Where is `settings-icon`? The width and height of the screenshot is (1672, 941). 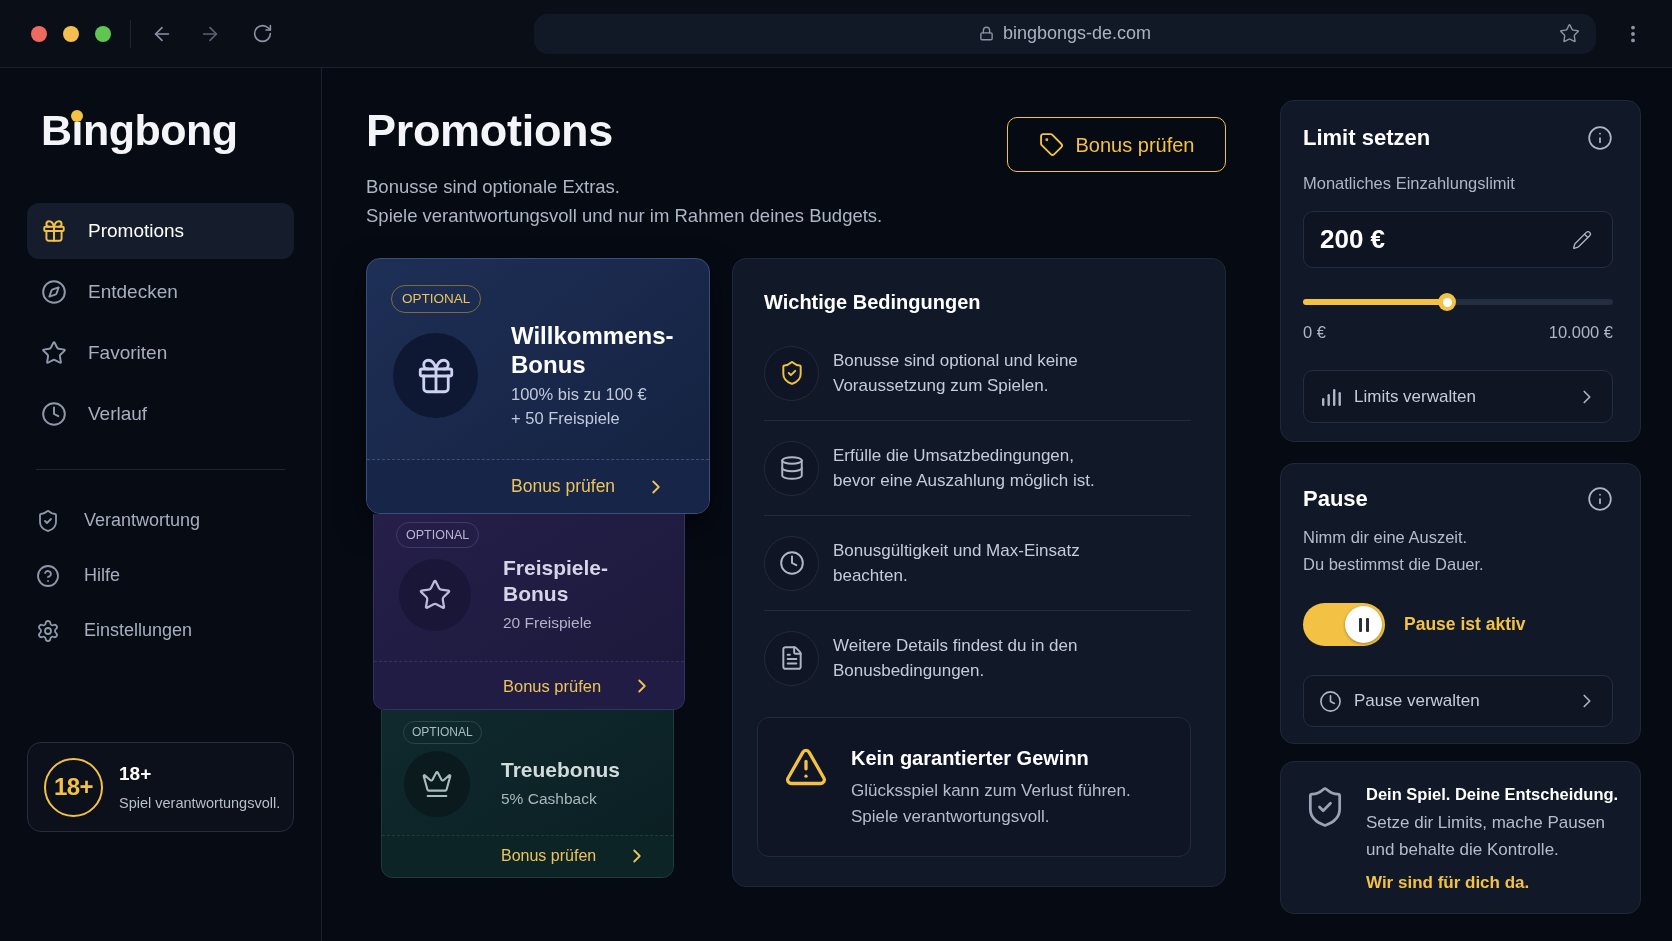 settings-icon is located at coordinates (48, 630).